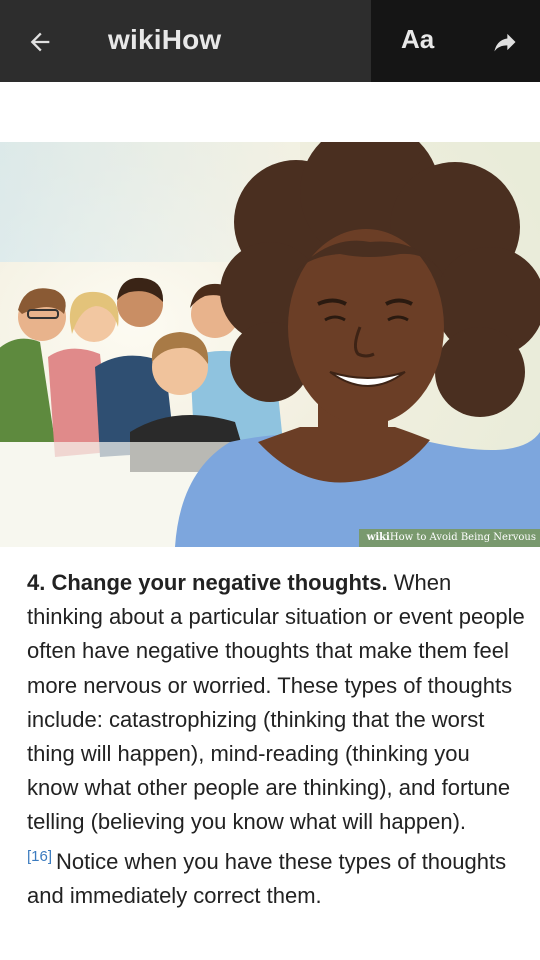 The height and width of the screenshot is (960, 540). I want to click on watermark-prefix: wiki, so click(378, 537).